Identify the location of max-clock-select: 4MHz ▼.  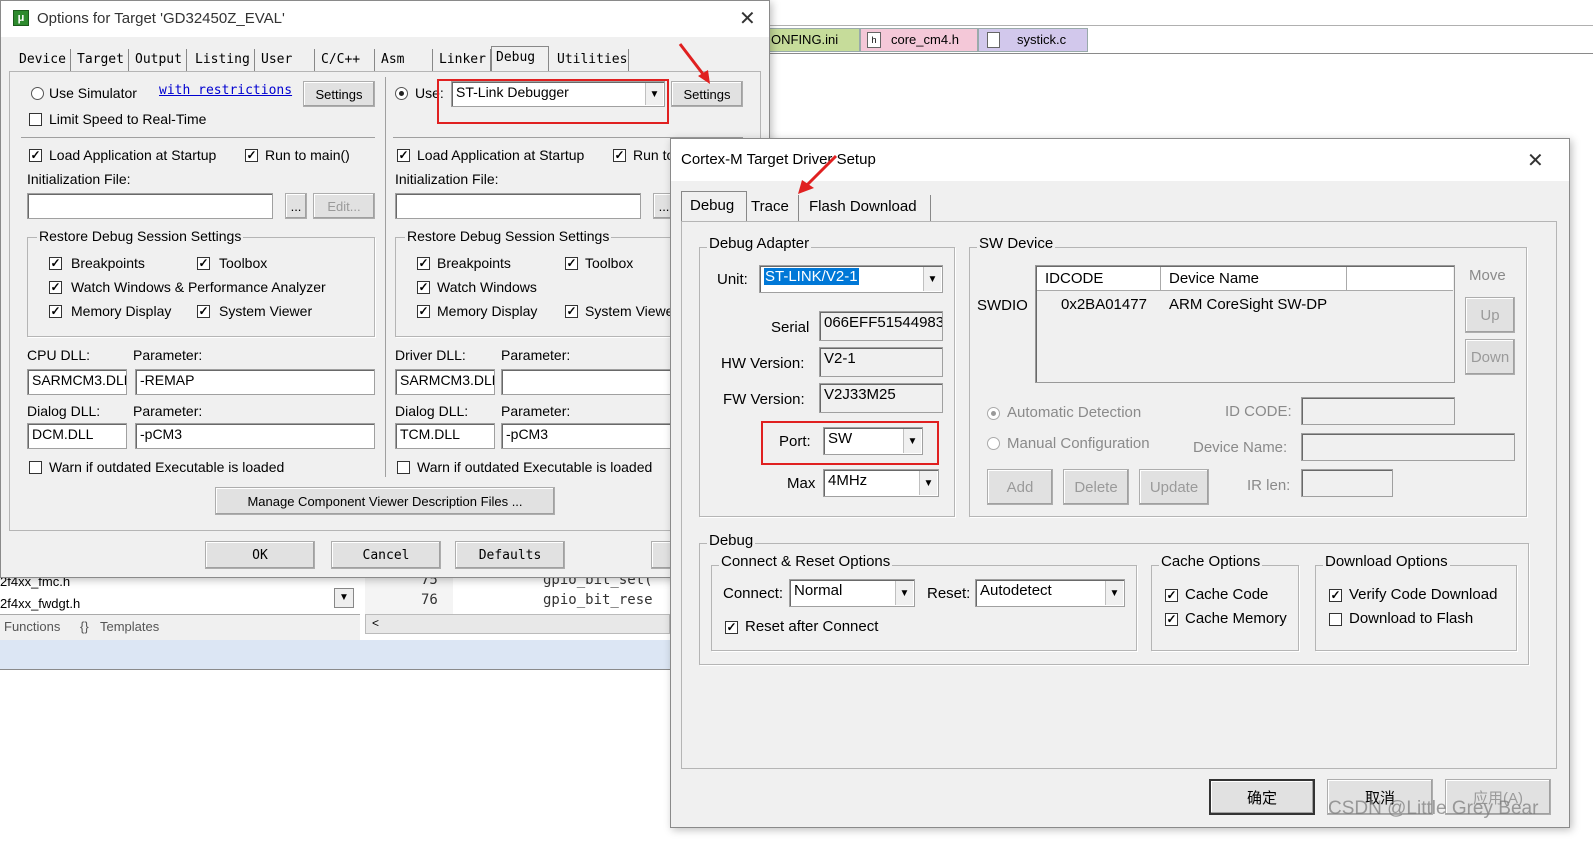
(881, 483).